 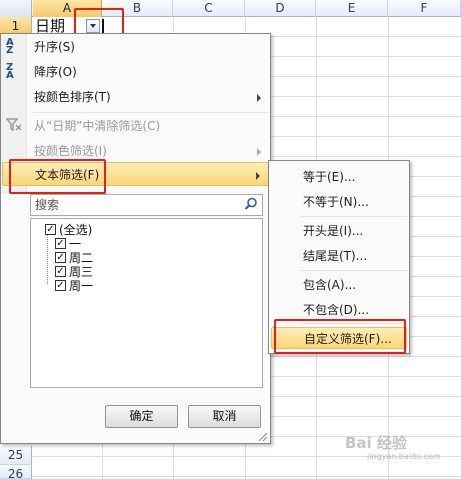 I want to click on cancel-button: 取消, so click(x=224, y=416).